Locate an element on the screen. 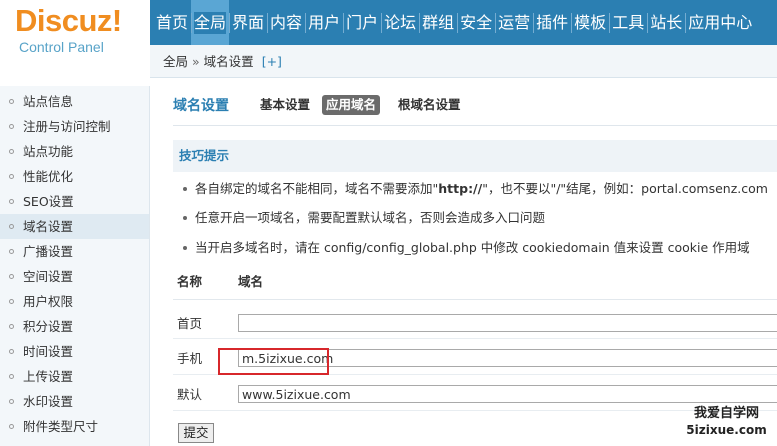 This screenshot has width=777, height=446. top-navigation: 首页 全局 界面 内容 用户 门户 论坛 群组 安全 运营 插件 模板 工具 站长 应用中心 is located at coordinates (463, 22).